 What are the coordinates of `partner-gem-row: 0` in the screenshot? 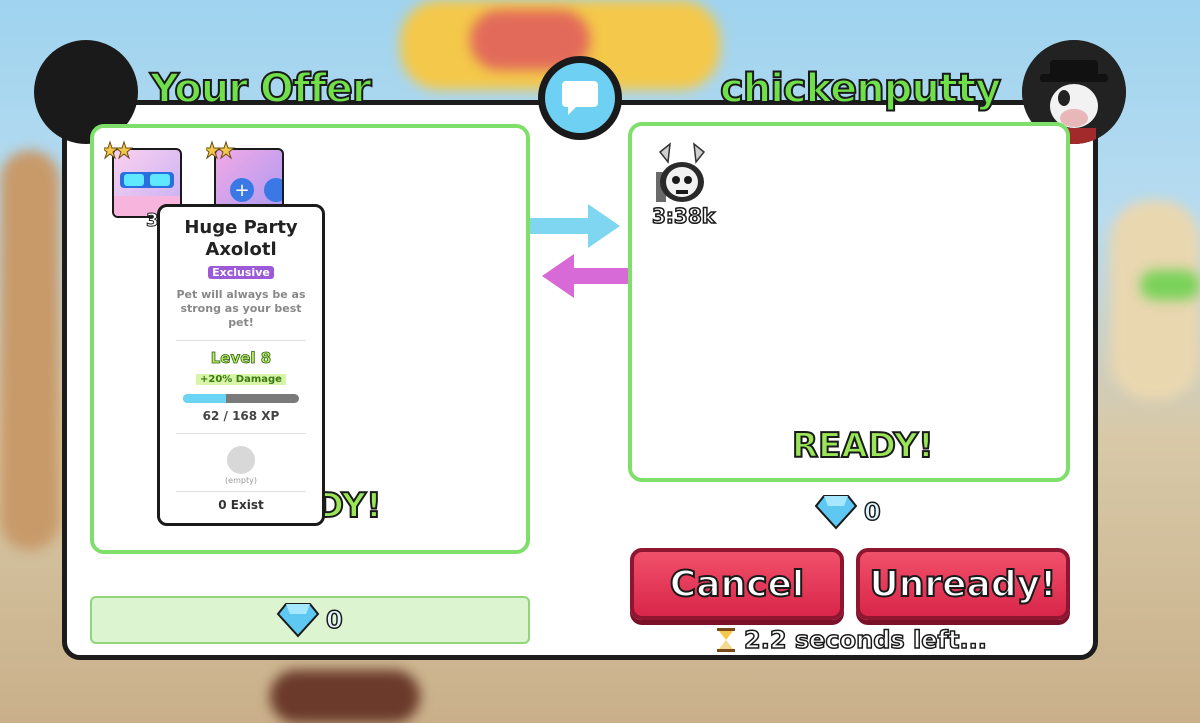 It's located at (847, 512).